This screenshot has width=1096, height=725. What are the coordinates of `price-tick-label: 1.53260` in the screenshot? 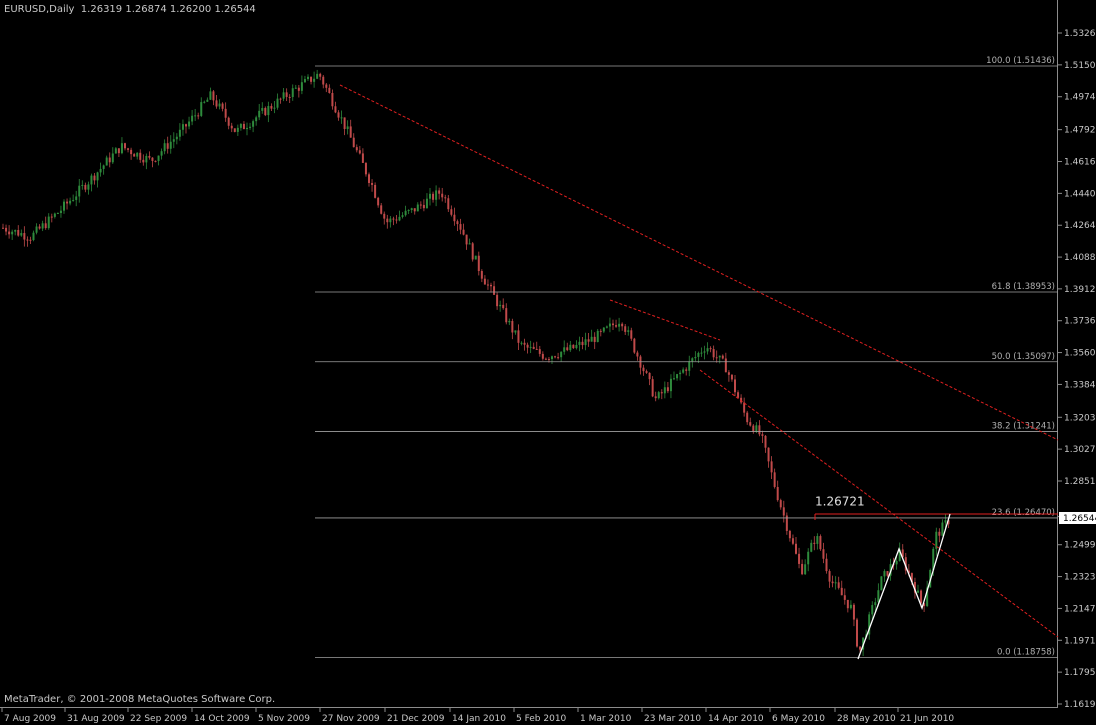 It's located at (1080, 34).